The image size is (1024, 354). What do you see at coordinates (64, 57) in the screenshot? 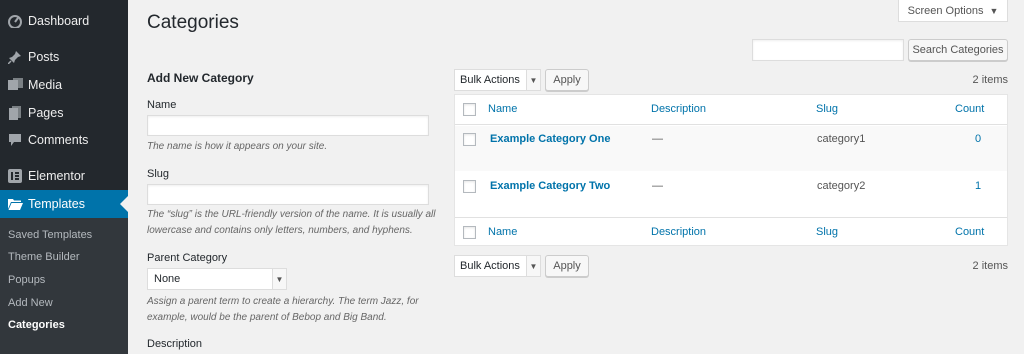
I see `sidebar-item-posts: Posts` at bounding box center [64, 57].